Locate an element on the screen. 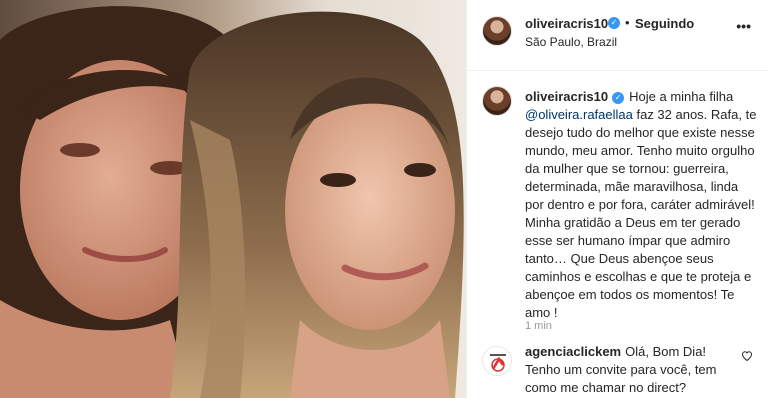 The height and width of the screenshot is (398, 768). post-timestamp: 1 min is located at coordinates (538, 326).